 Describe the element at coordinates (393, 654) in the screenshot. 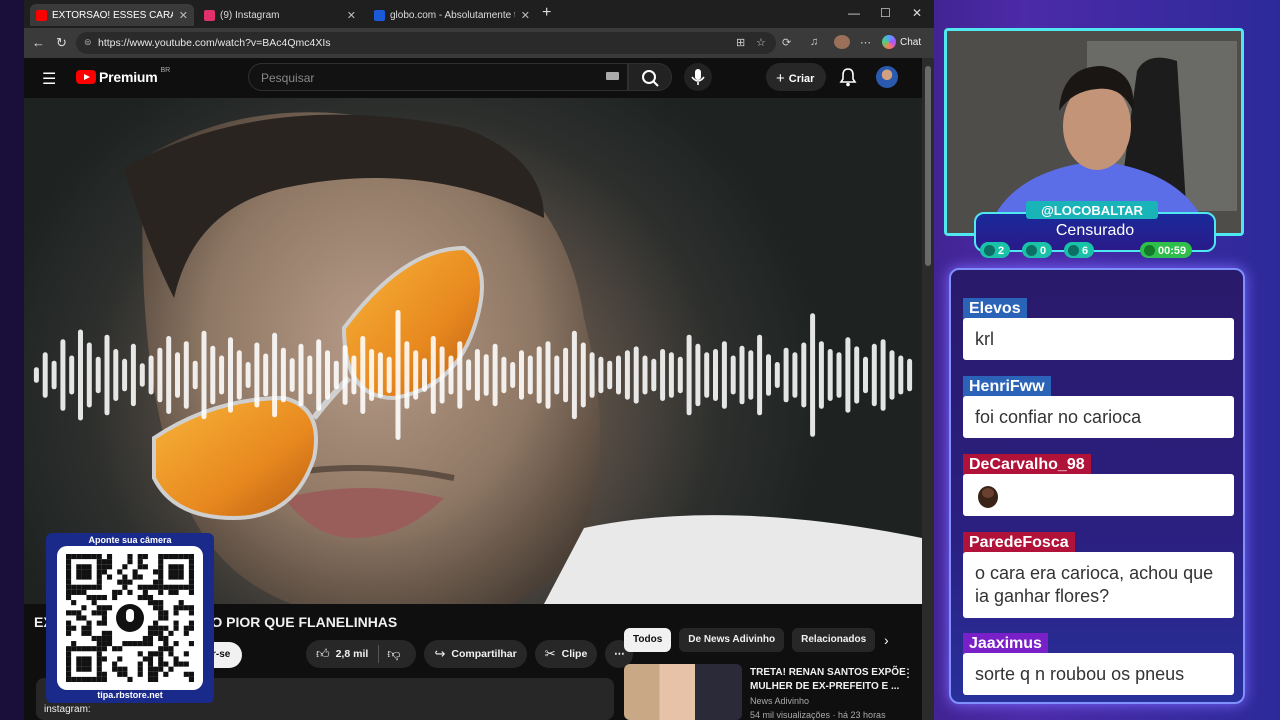

I see `thumbs-down-icon: 👎︎` at that location.